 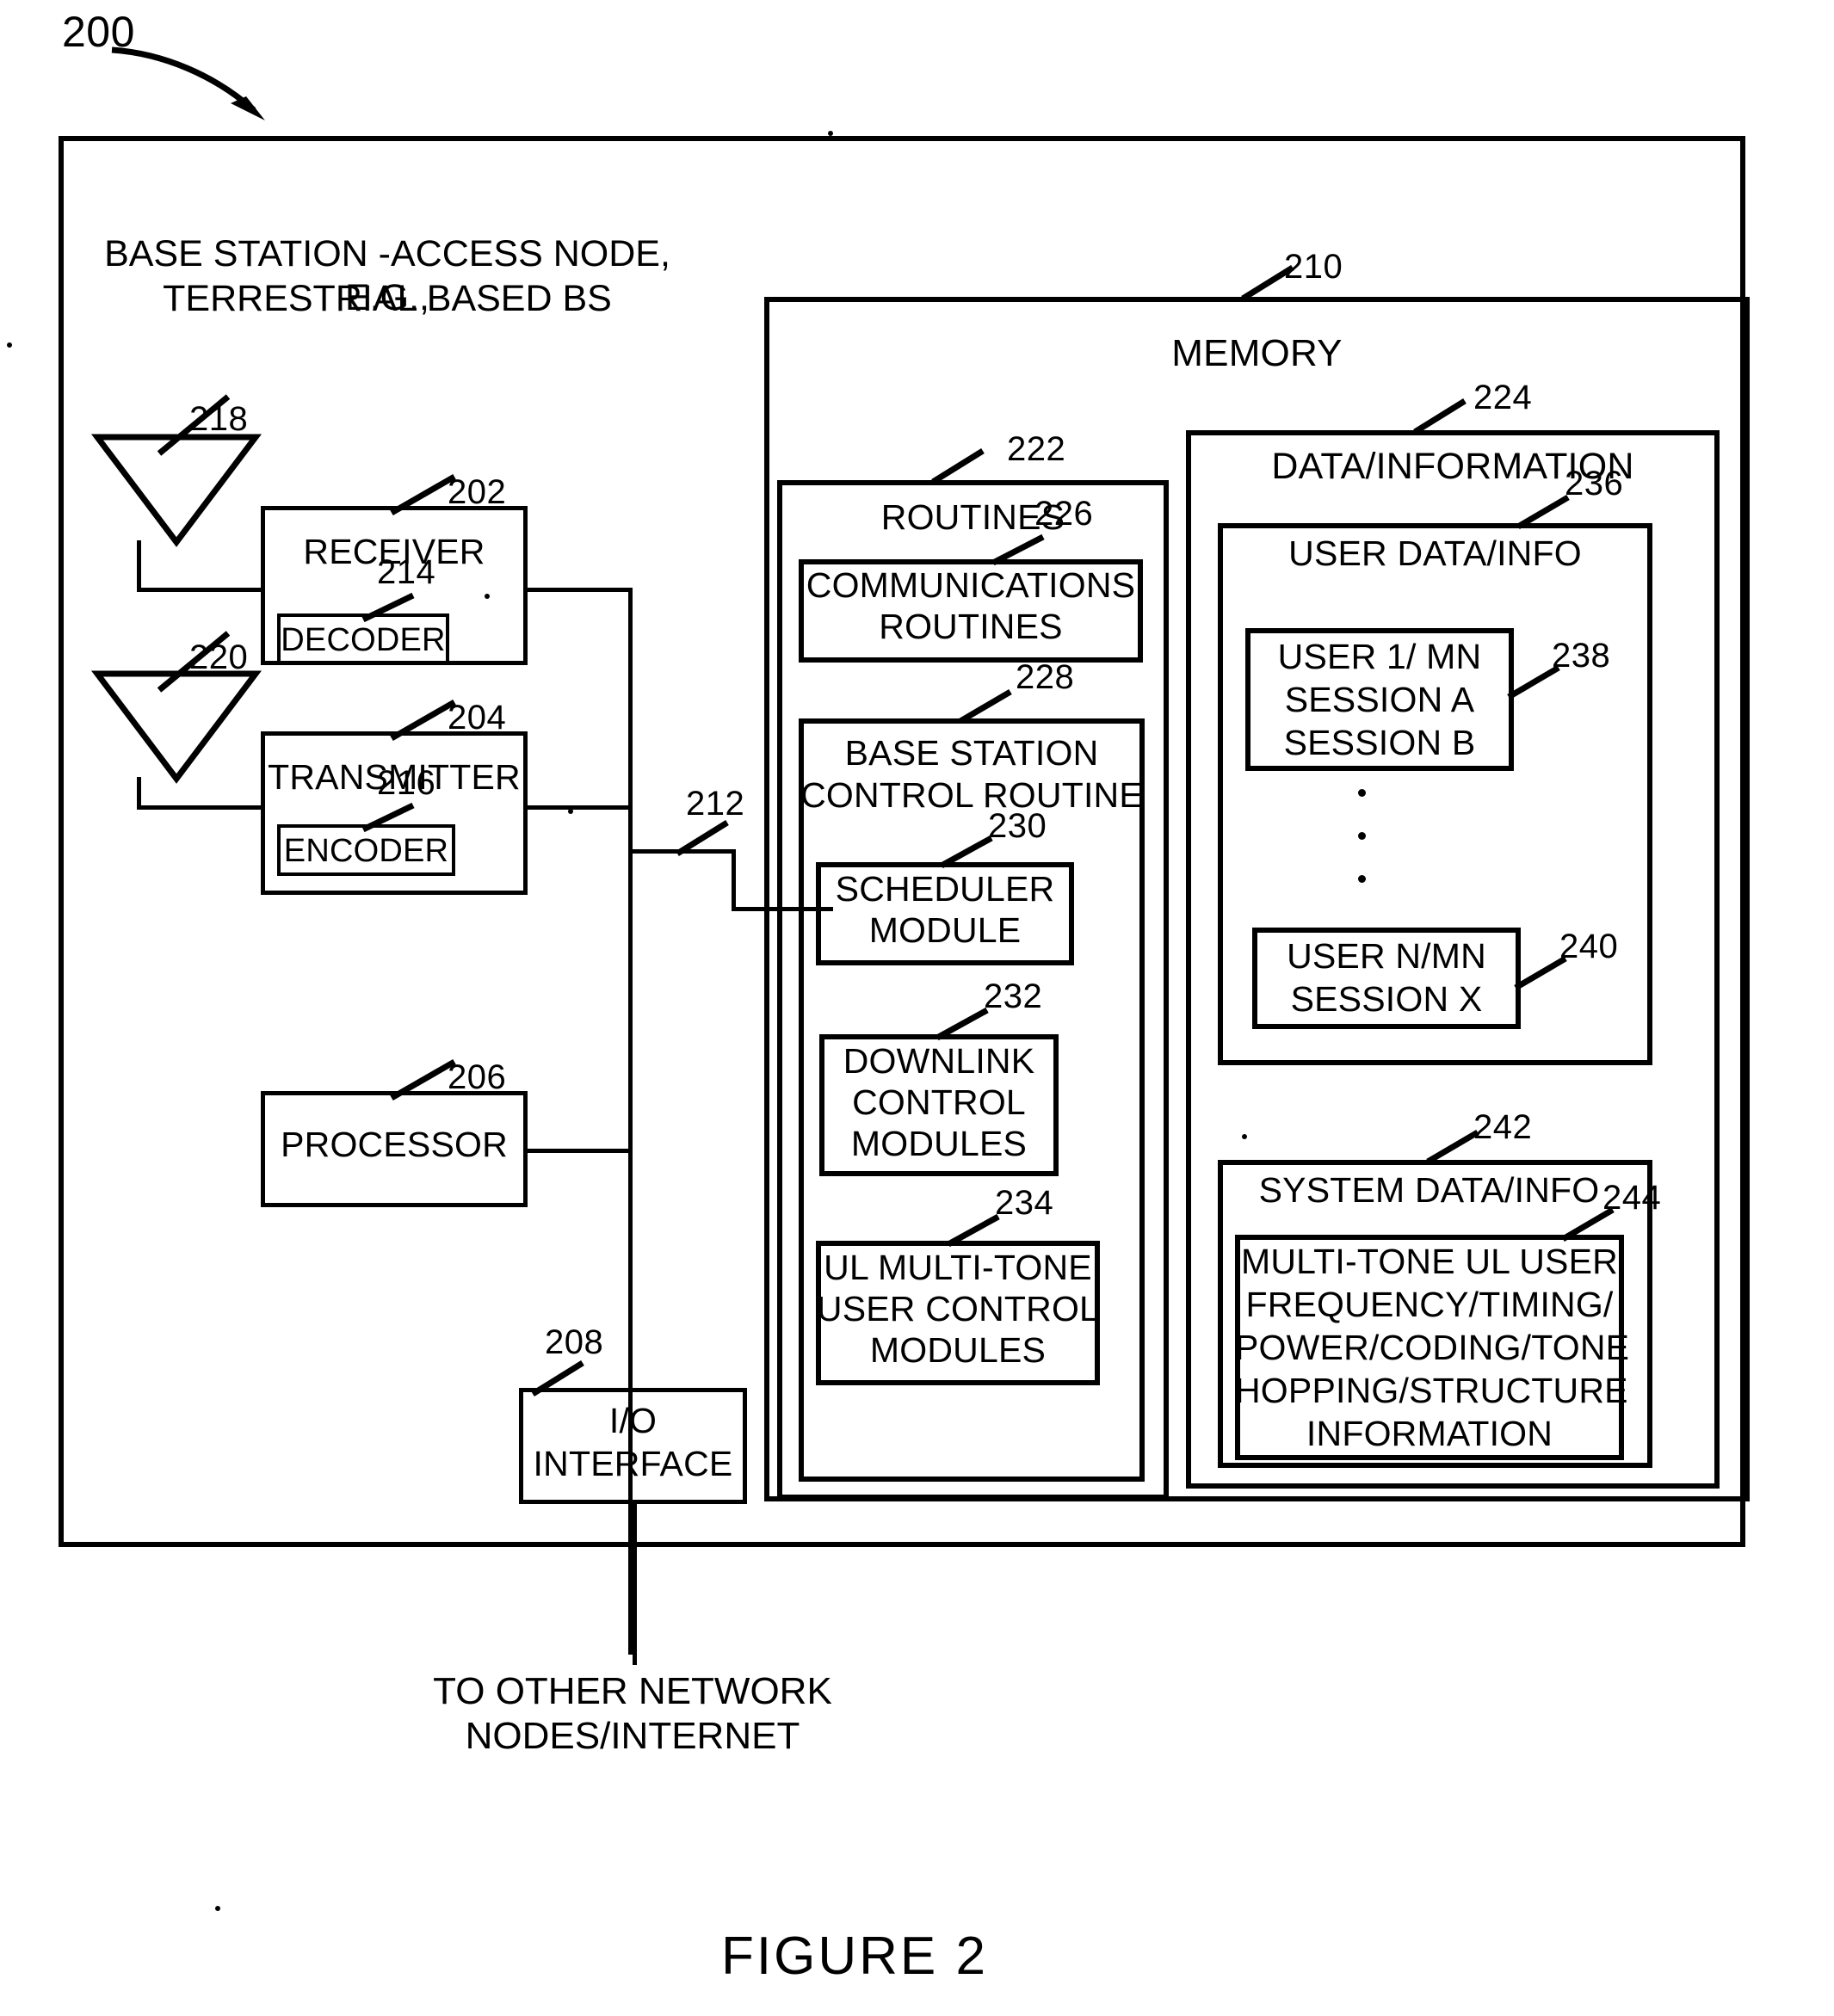 I want to click on antenna-rx-downlead, so click(x=139, y=566).